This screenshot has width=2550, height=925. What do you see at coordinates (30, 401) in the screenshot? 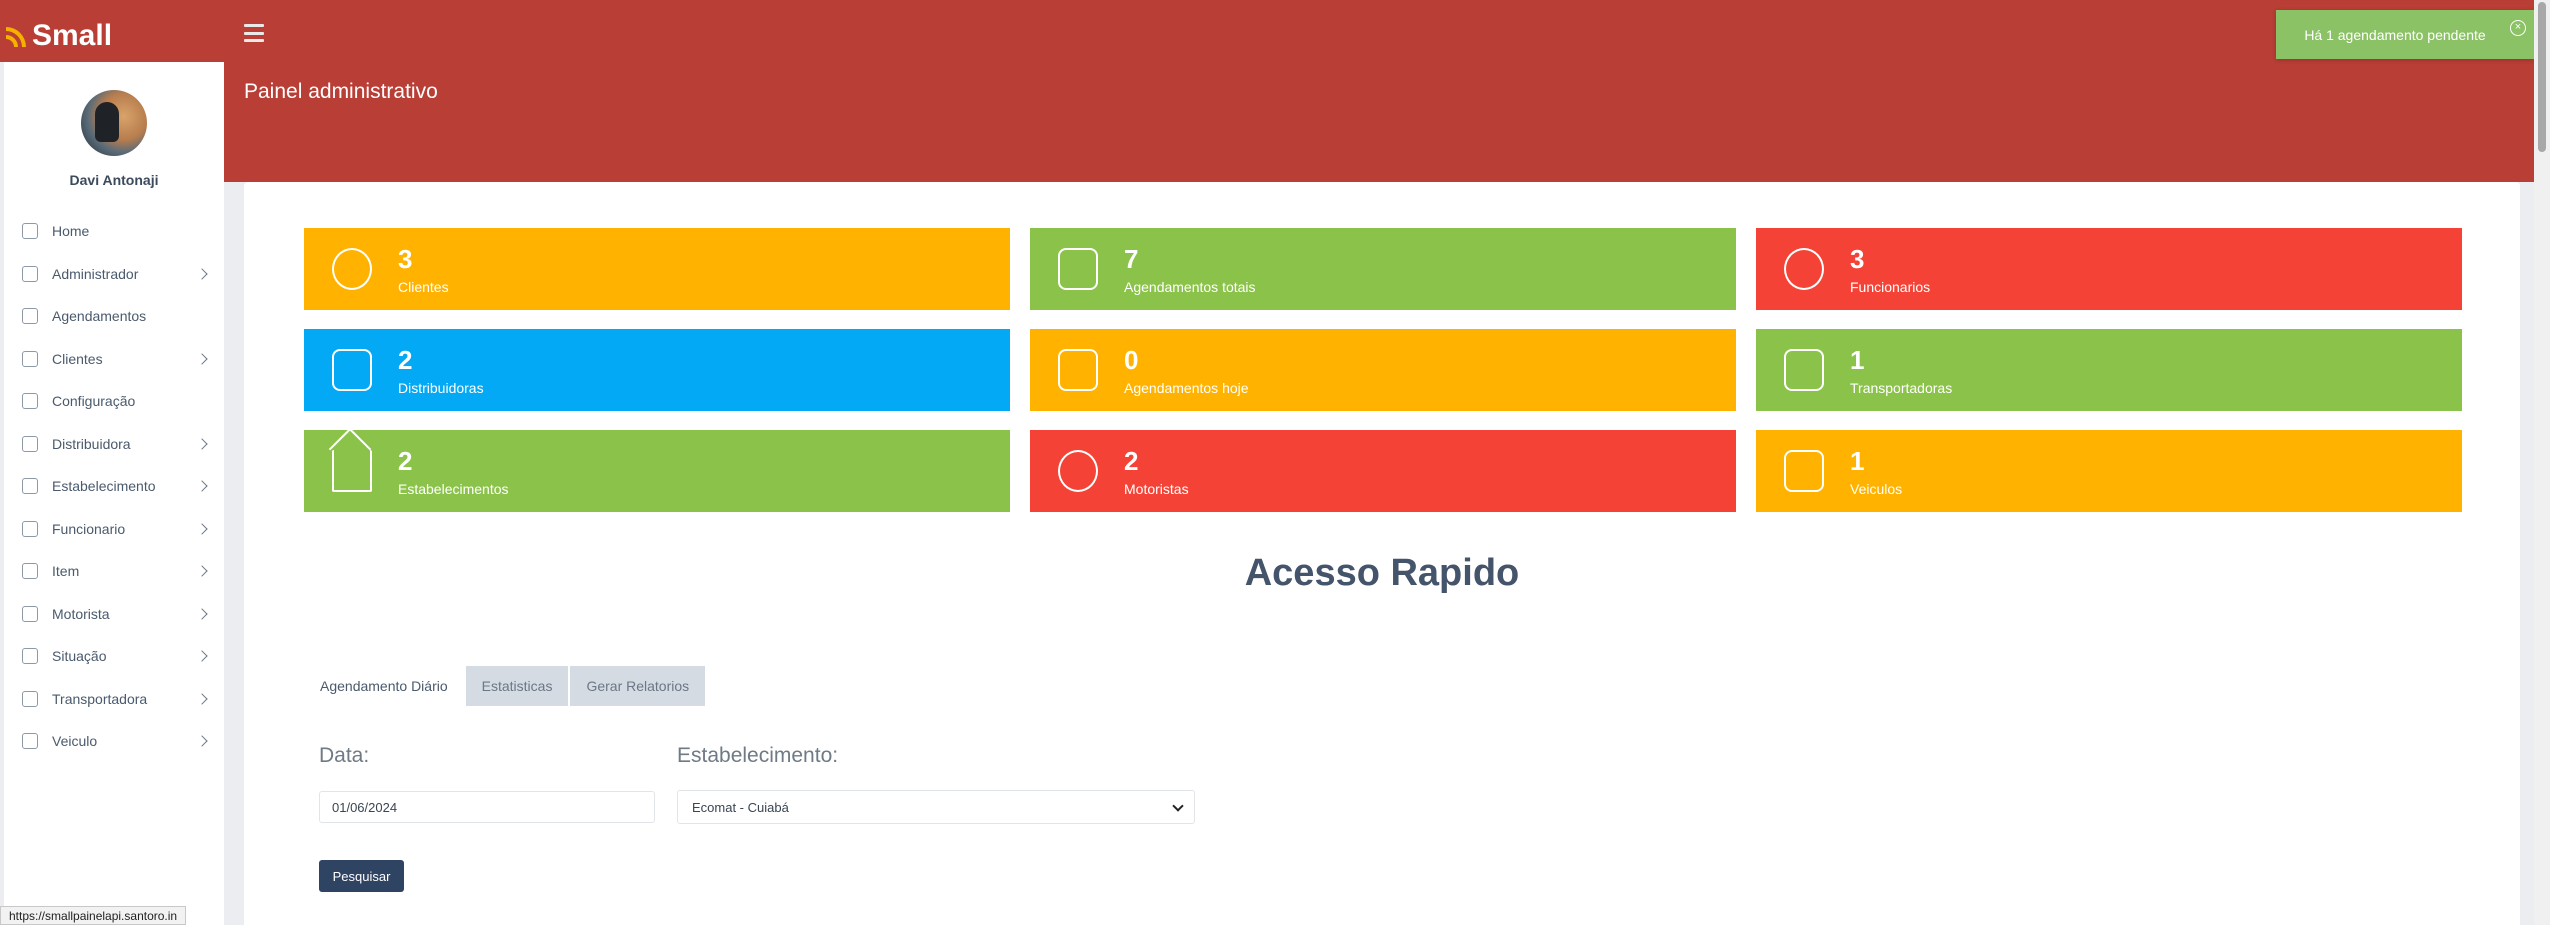
I see `configuracao-icon` at bounding box center [30, 401].